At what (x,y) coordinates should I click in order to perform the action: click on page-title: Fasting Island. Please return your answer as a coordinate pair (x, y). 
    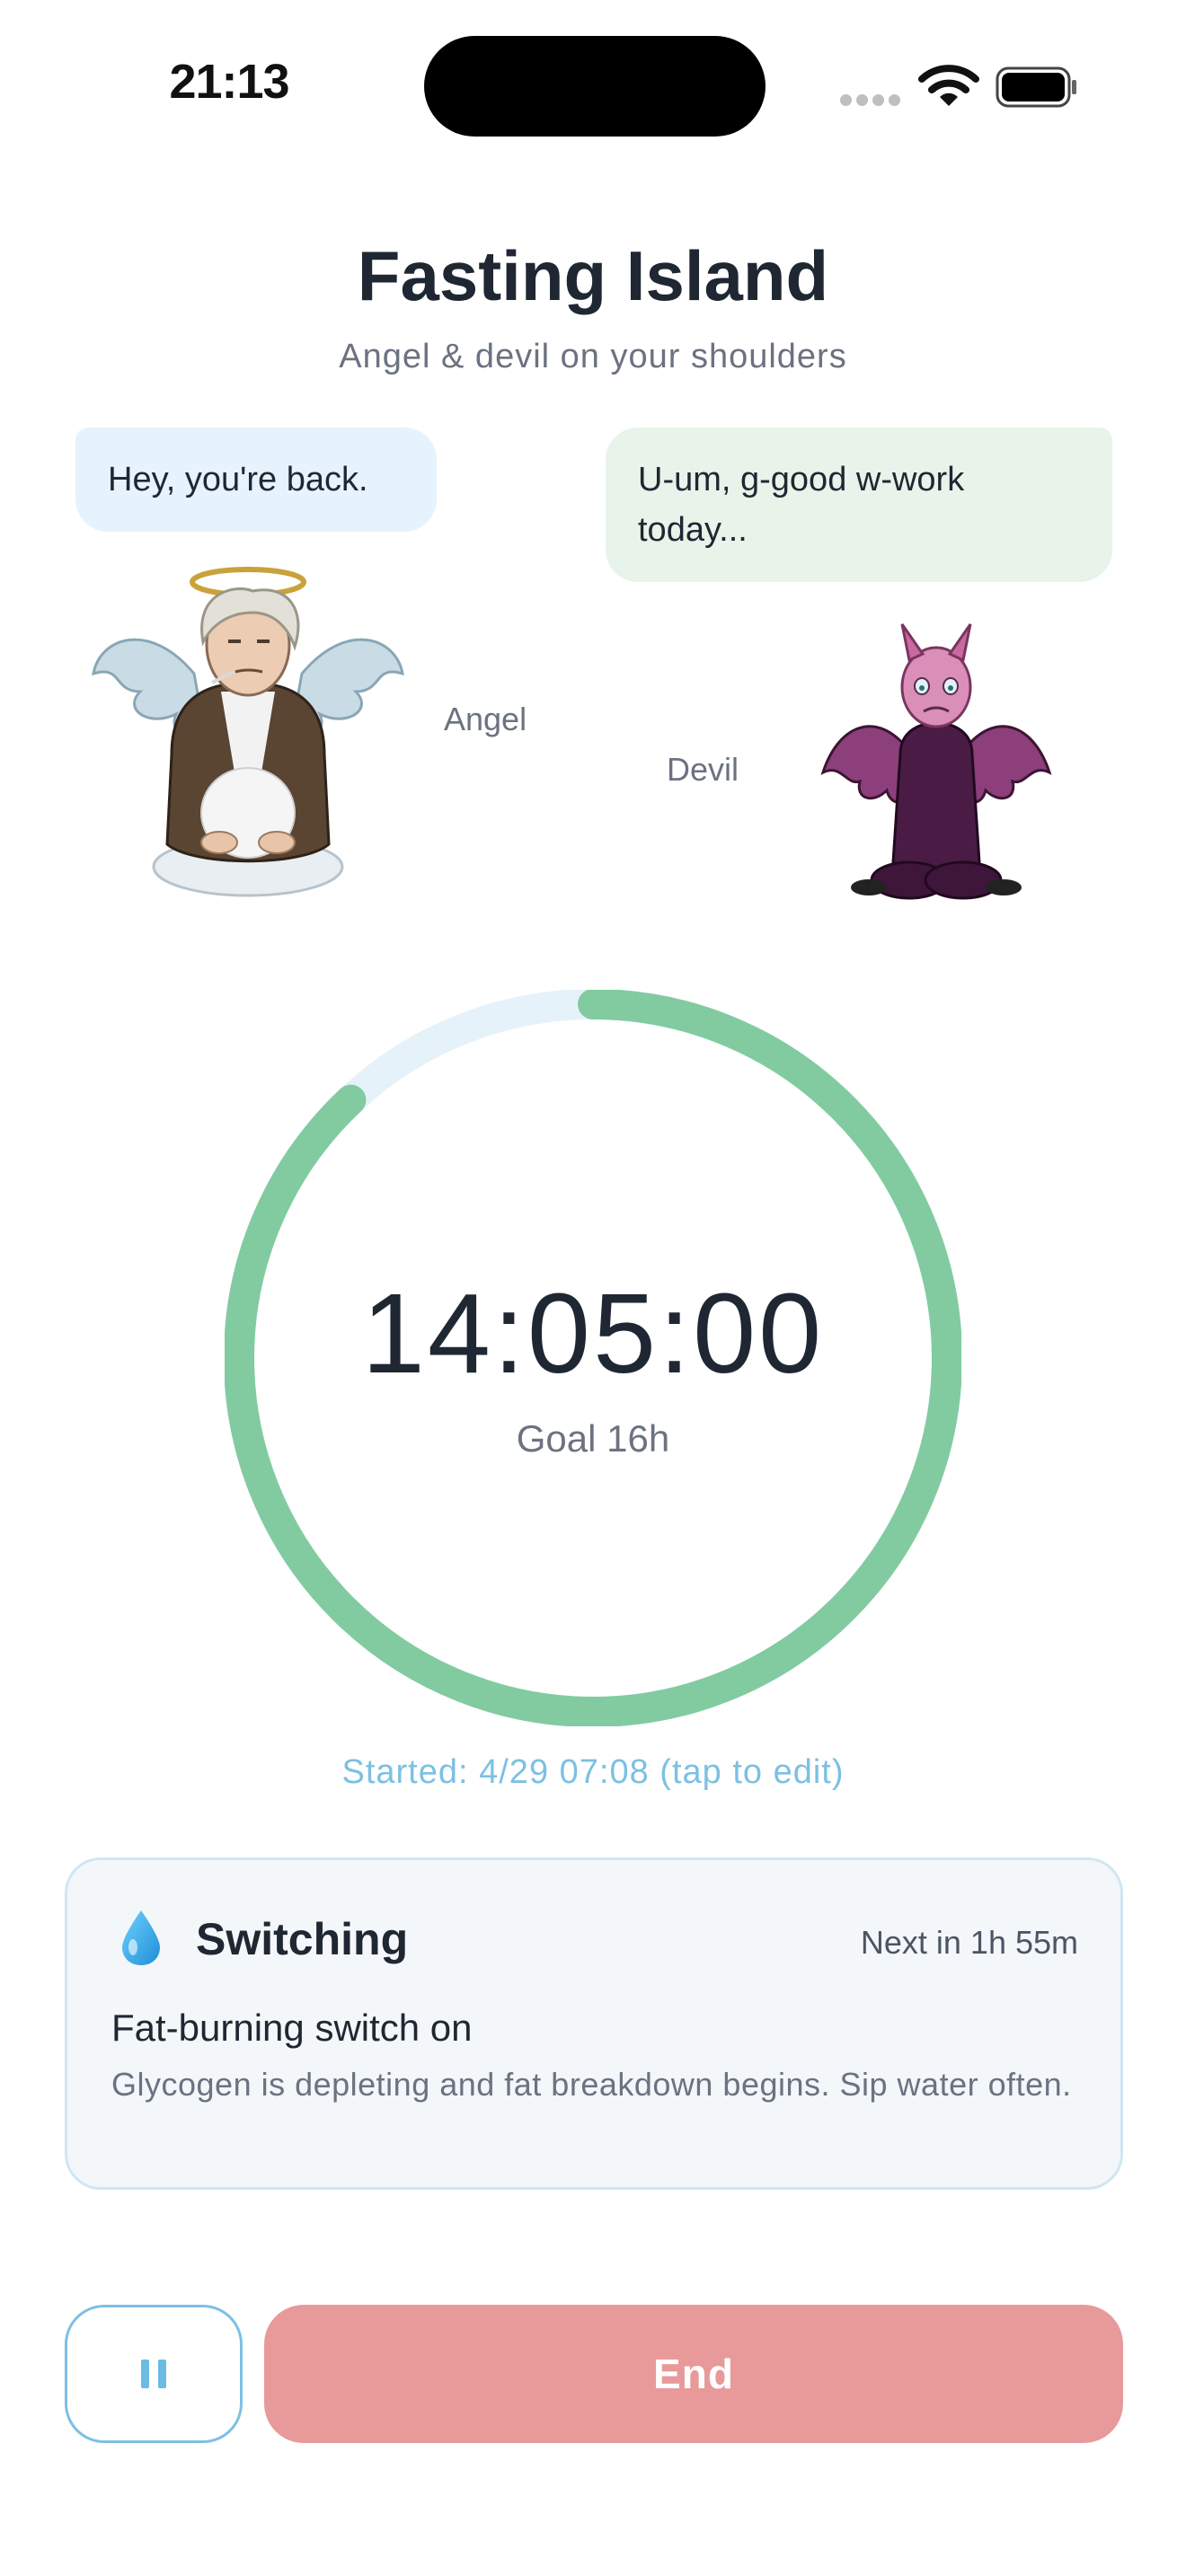
    Looking at the image, I should click on (593, 275).